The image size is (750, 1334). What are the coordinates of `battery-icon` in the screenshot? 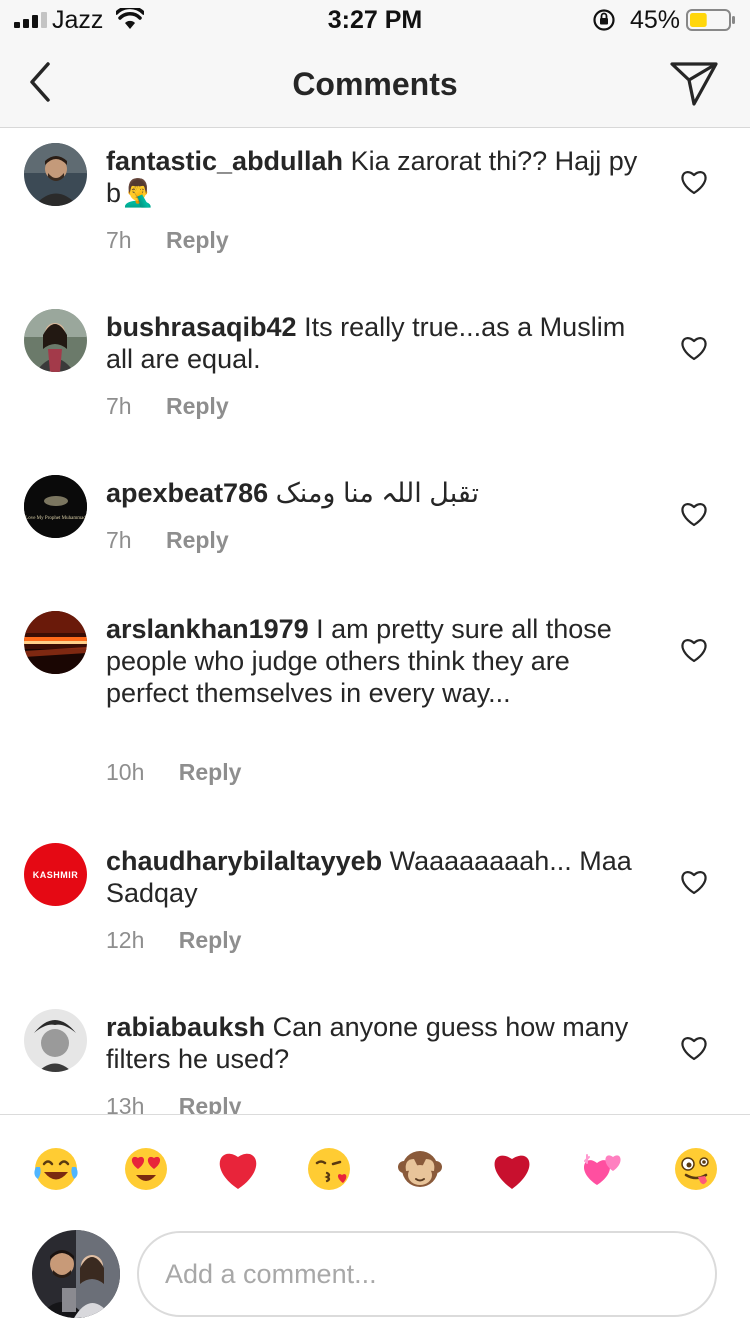 It's located at (710, 20).